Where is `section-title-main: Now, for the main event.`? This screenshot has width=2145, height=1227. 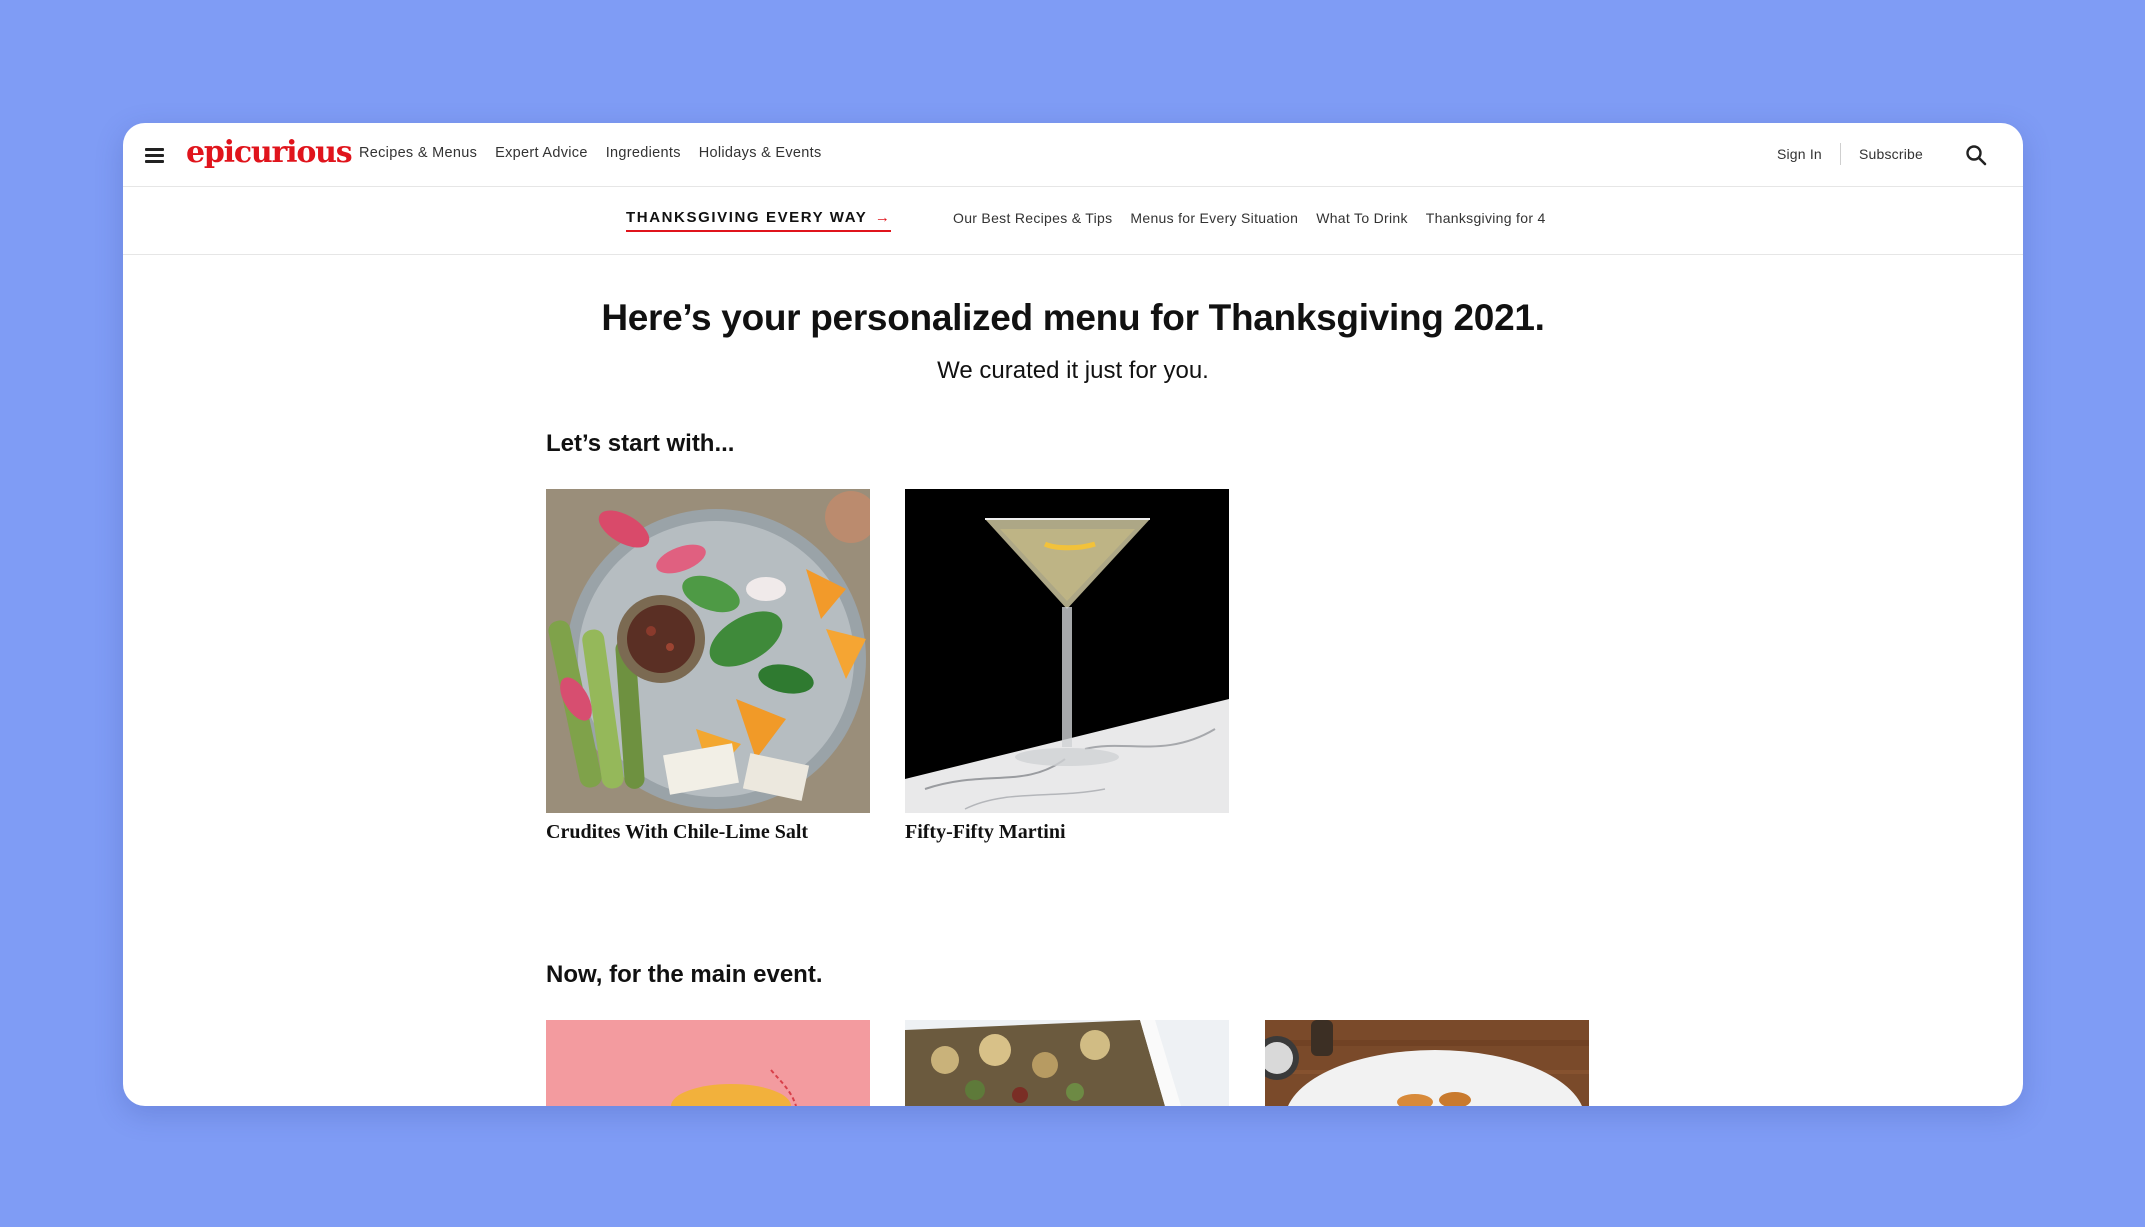
section-title-main: Now, for the main event. is located at coordinates (684, 974).